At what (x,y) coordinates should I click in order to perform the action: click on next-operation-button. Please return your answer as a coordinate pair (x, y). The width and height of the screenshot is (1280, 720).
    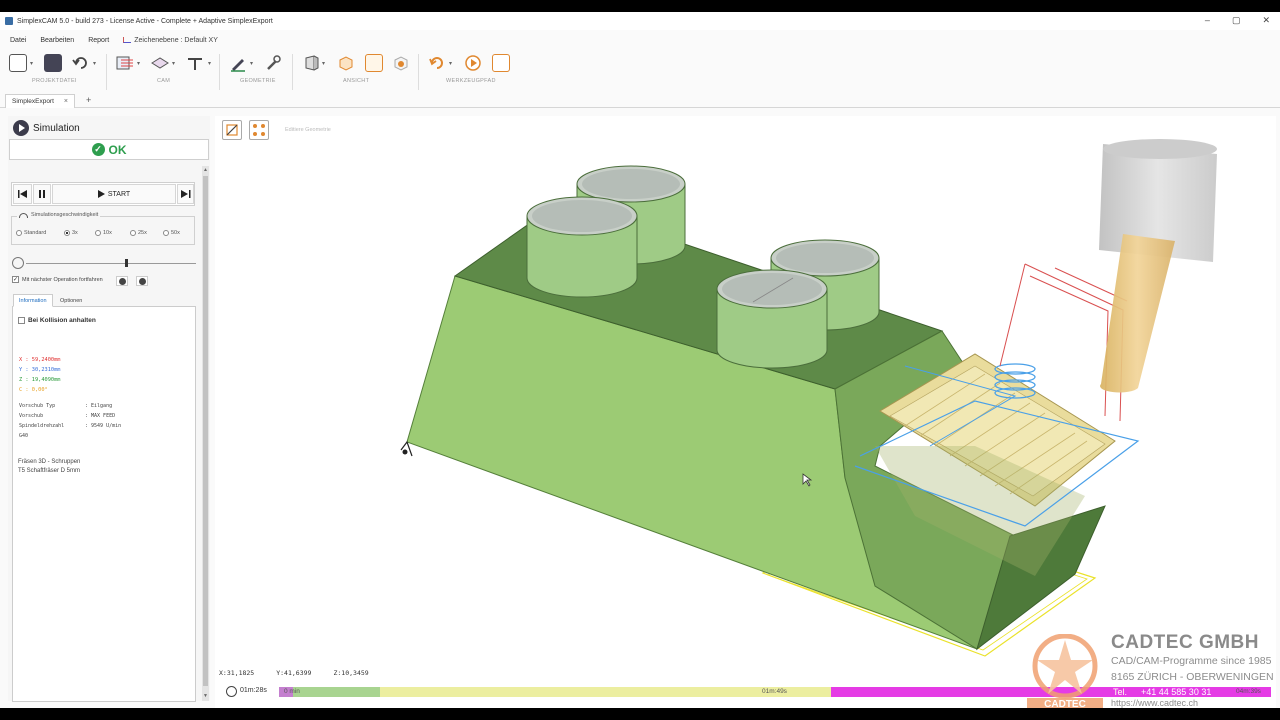
    Looking at the image, I should click on (142, 281).